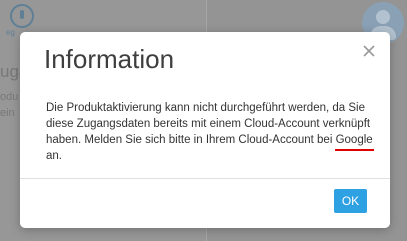  What do you see at coordinates (354, 142) in the screenshot?
I see `highlighted-provider-name: Google` at bounding box center [354, 142].